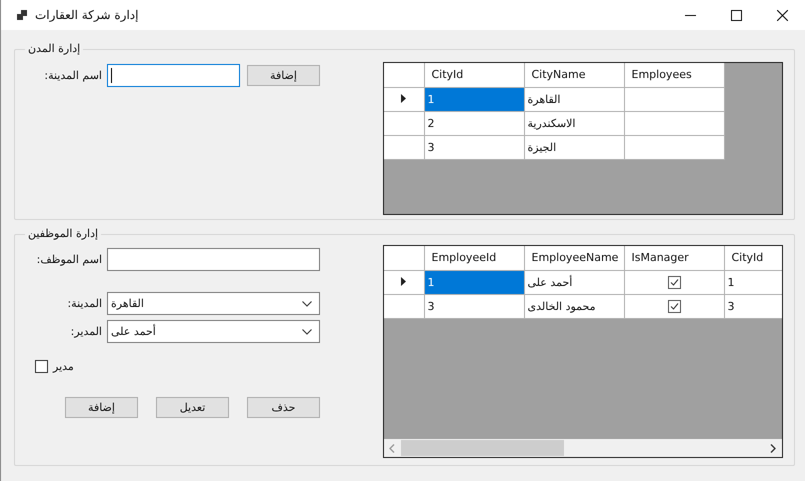  What do you see at coordinates (54, 49) in the screenshot?
I see `group-title: إدارة المدن` at bounding box center [54, 49].